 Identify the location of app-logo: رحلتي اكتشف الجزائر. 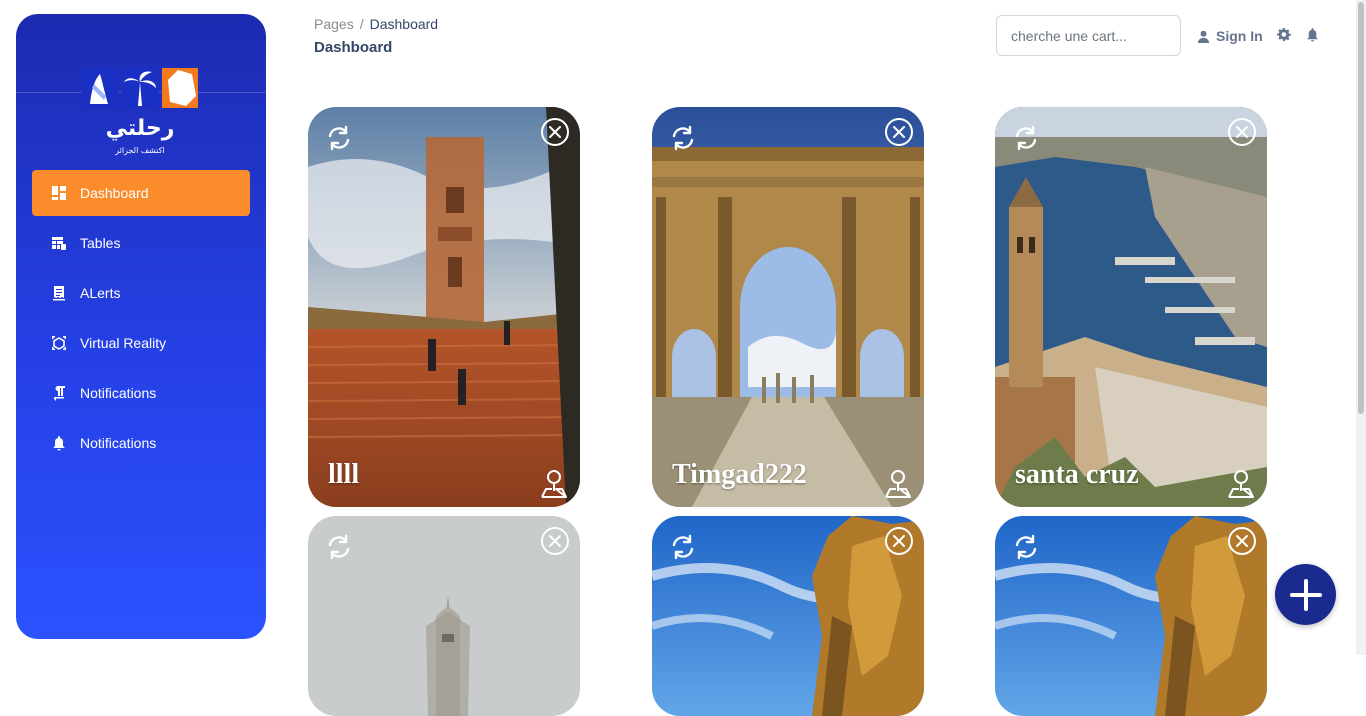
(140, 112).